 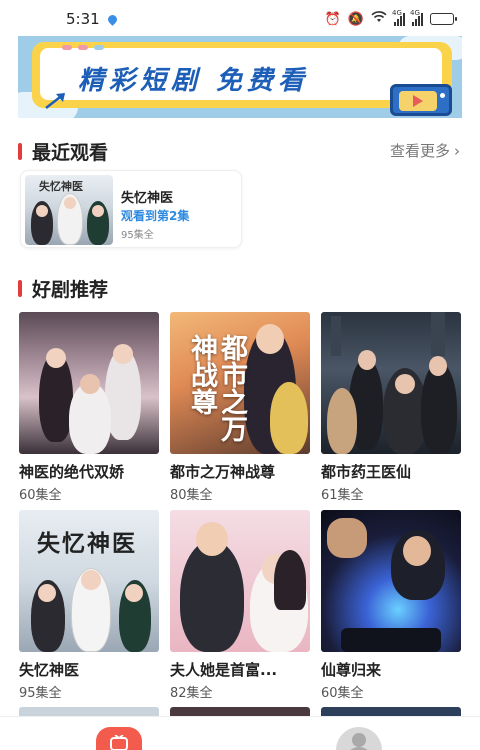 I want to click on recent-poster-text: 失忆神医, so click(x=61, y=186).